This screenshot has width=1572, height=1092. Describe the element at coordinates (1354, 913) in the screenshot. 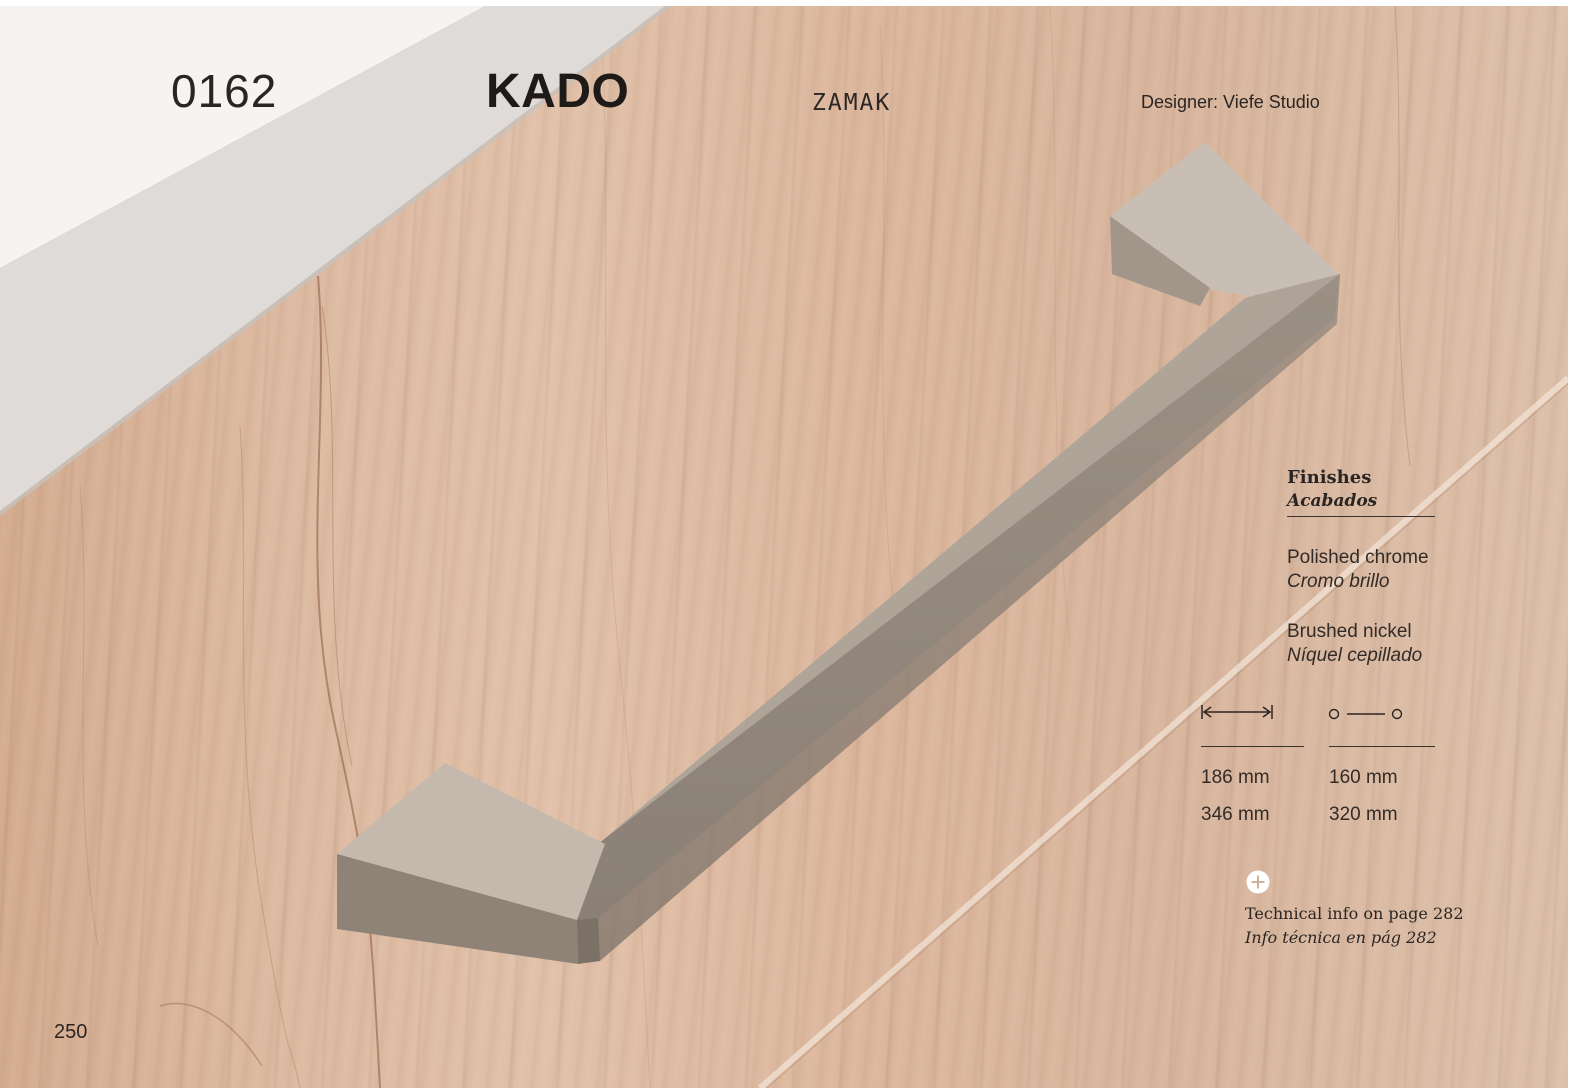

I see `technical-info-link: Technical info on page 282` at that location.